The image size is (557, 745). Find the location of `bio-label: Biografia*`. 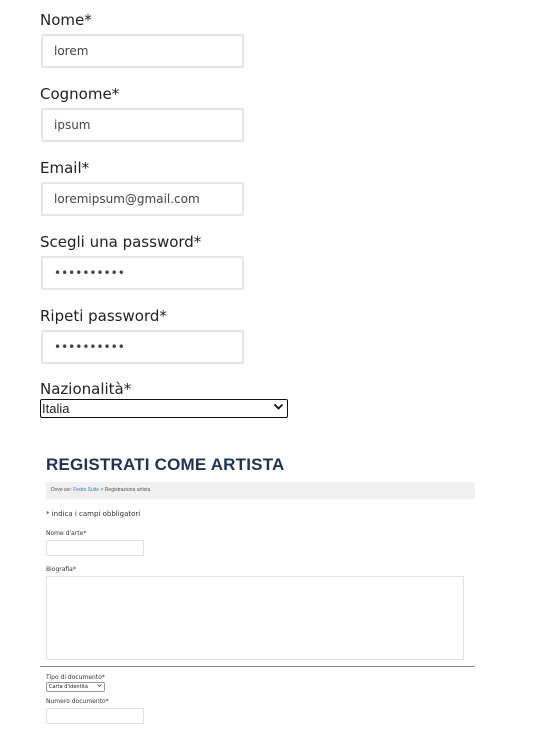

bio-label: Biografia* is located at coordinates (61, 569).